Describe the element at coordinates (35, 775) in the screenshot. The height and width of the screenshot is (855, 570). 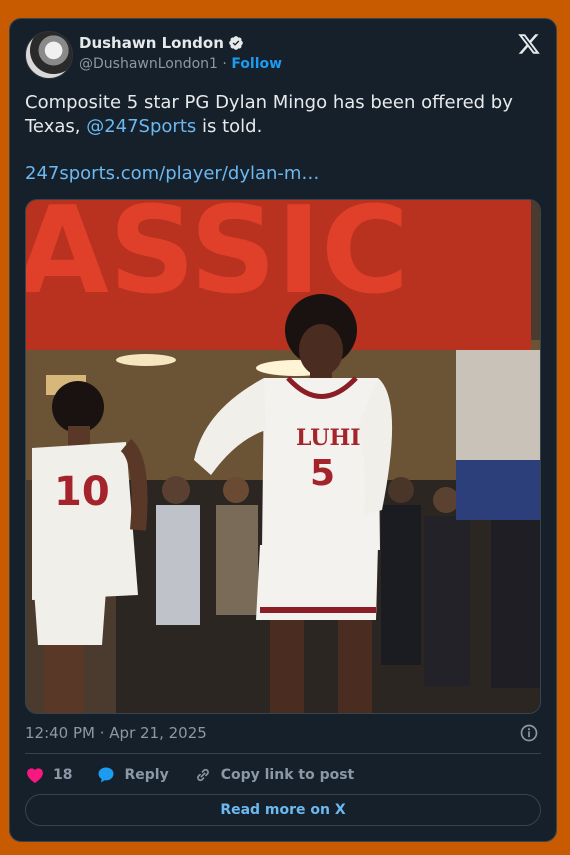
I see `heart-icon` at that location.